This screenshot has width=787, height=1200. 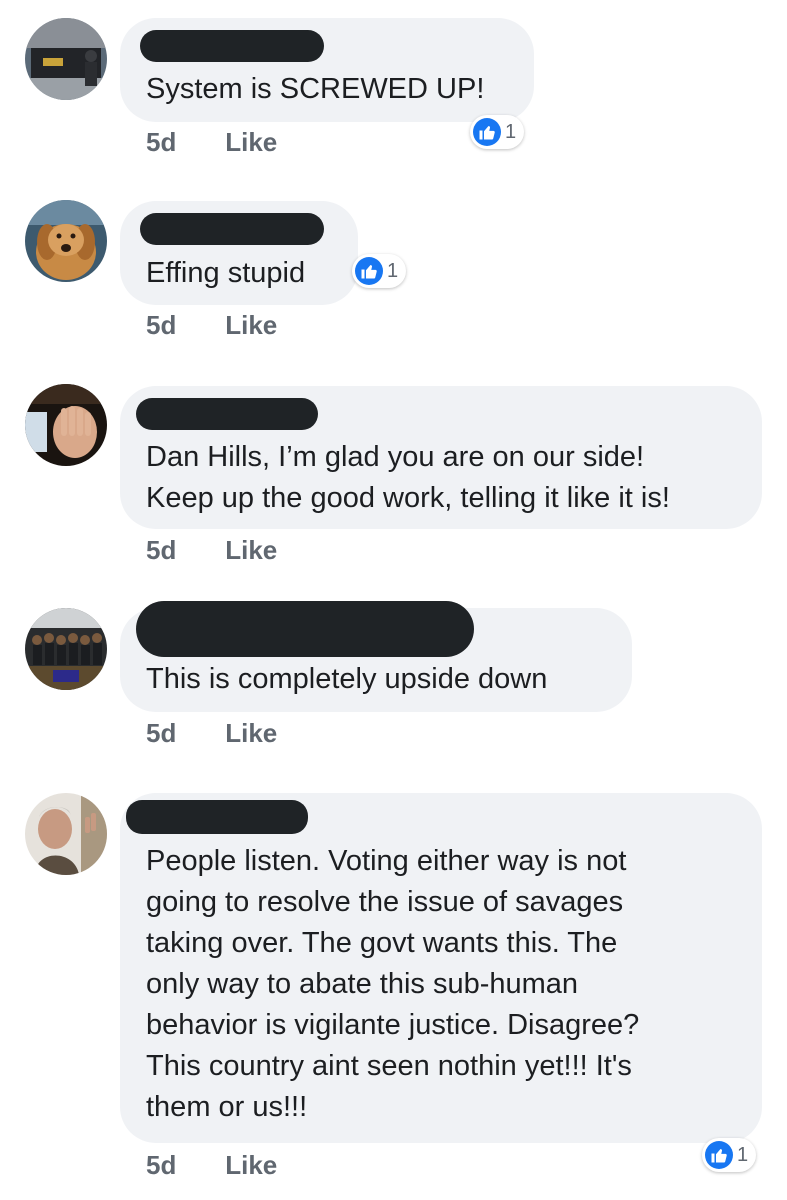 I want to click on comment-text: System is SCREWED UP!, so click(x=315, y=89).